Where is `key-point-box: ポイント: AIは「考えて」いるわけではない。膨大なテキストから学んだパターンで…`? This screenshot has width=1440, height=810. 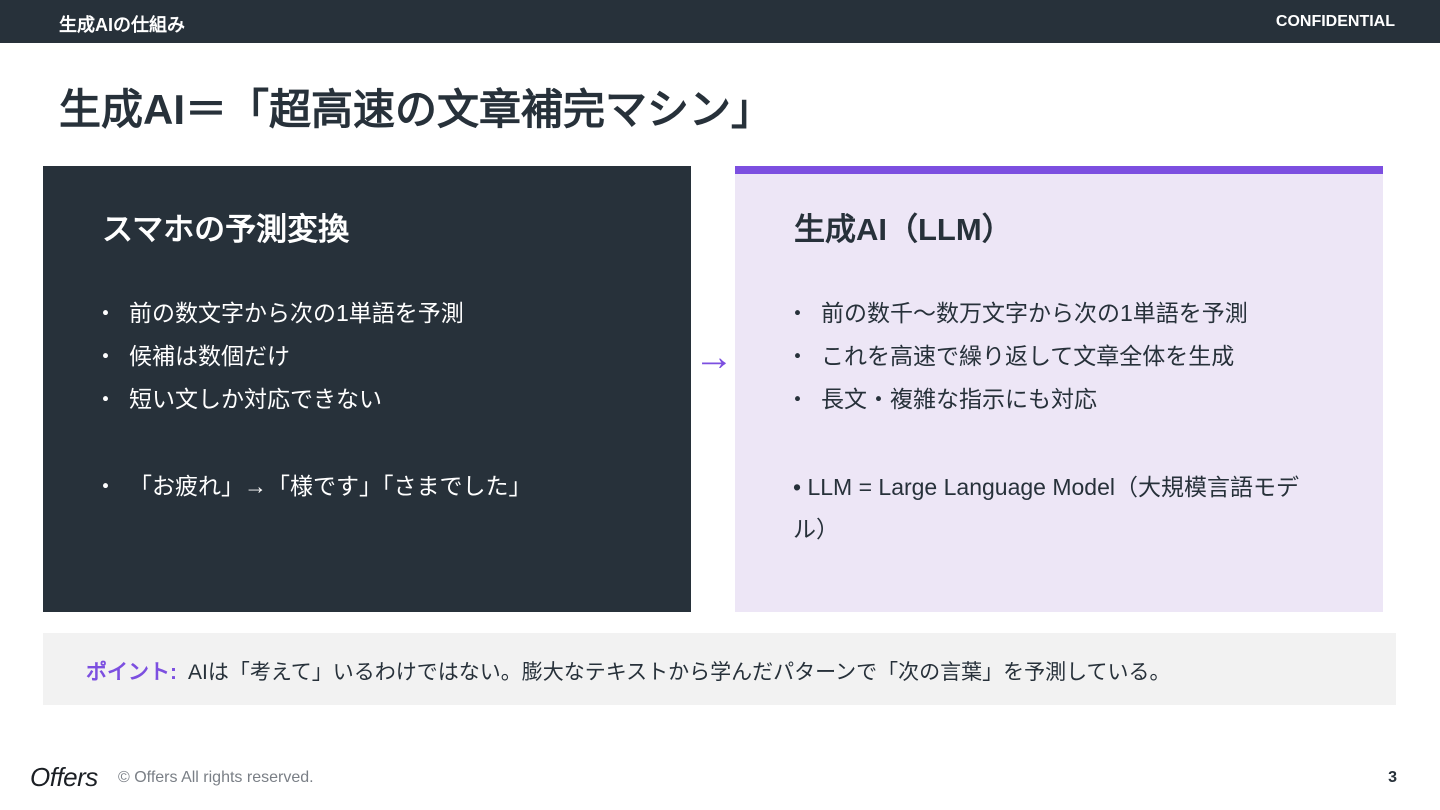
key-point-box: ポイント: AIは「考えて」いるわけではない。膨大なテキストから学んだパターンで… is located at coordinates (719, 669).